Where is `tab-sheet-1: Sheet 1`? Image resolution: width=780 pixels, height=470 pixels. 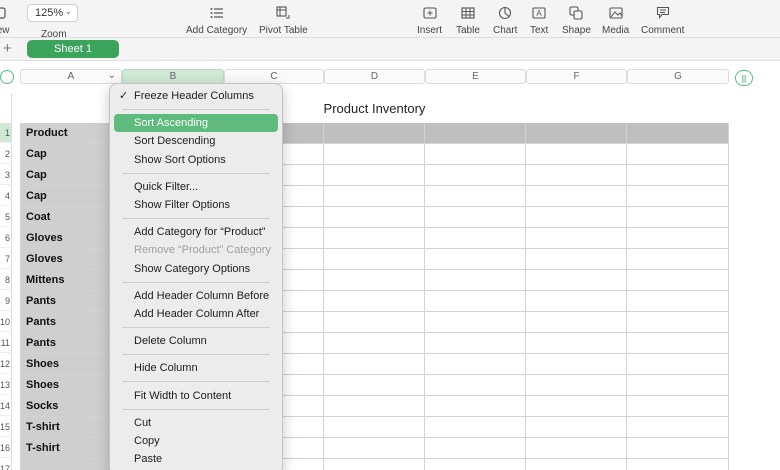 tab-sheet-1: Sheet 1 is located at coordinates (73, 49).